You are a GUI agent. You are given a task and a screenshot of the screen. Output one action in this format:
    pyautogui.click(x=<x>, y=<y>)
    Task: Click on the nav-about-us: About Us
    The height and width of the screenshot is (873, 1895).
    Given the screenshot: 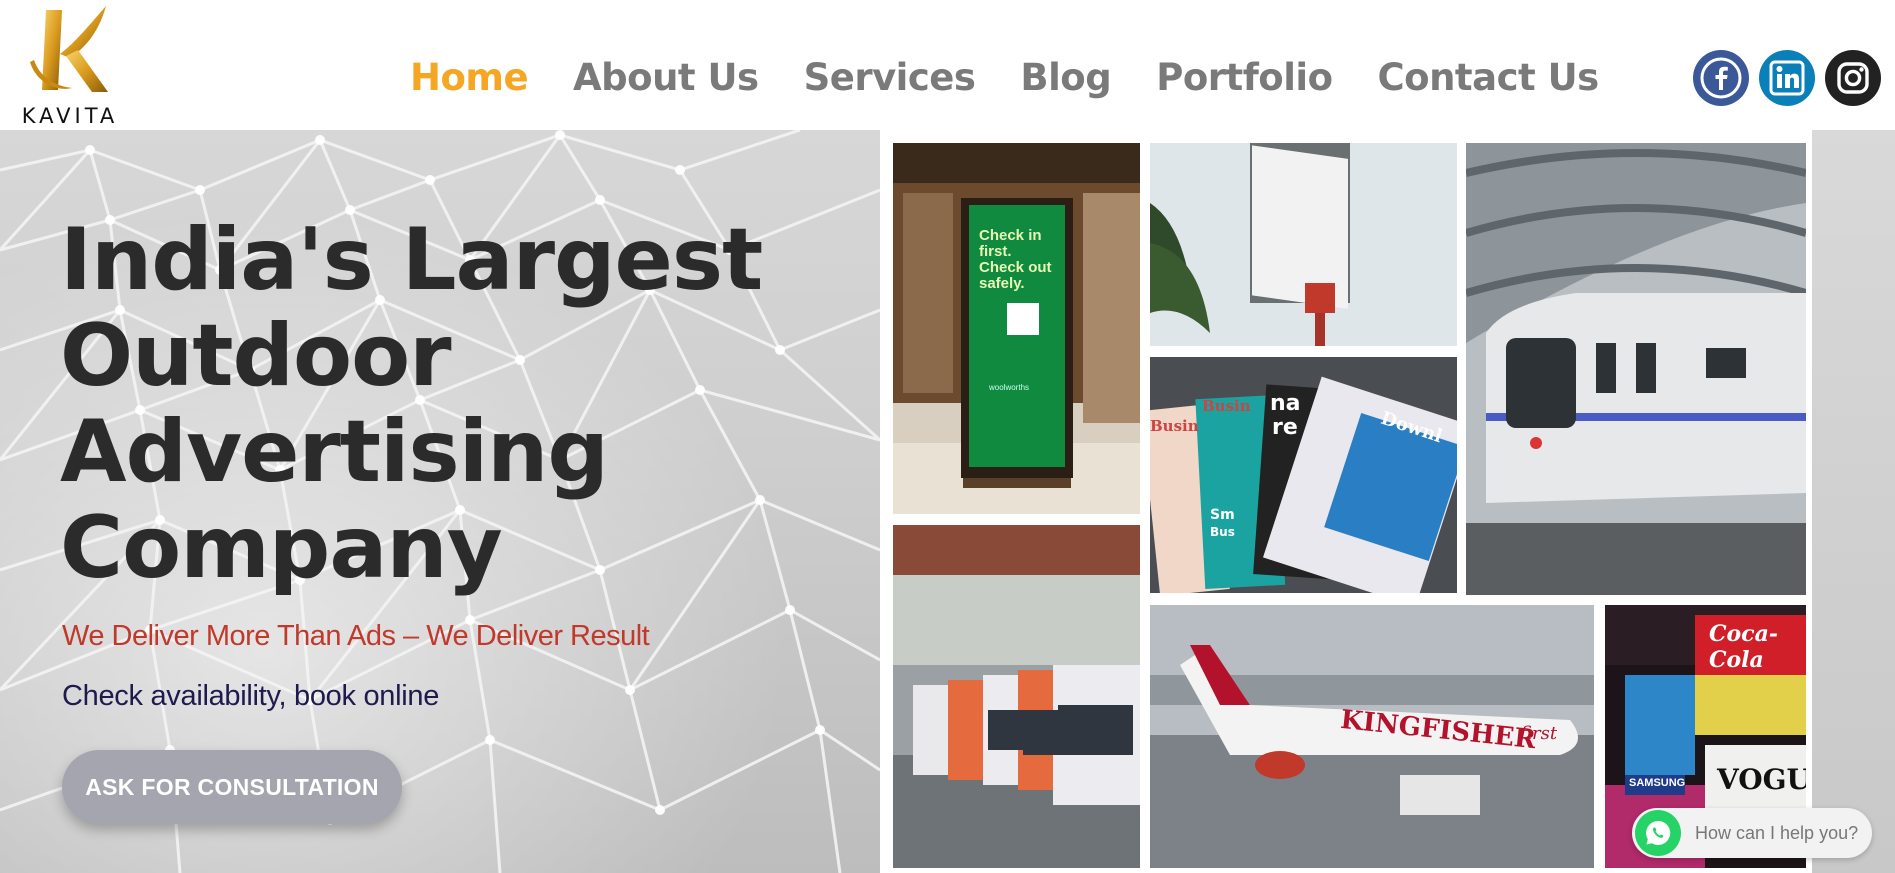 What is the action you would take?
    pyautogui.click(x=666, y=81)
    